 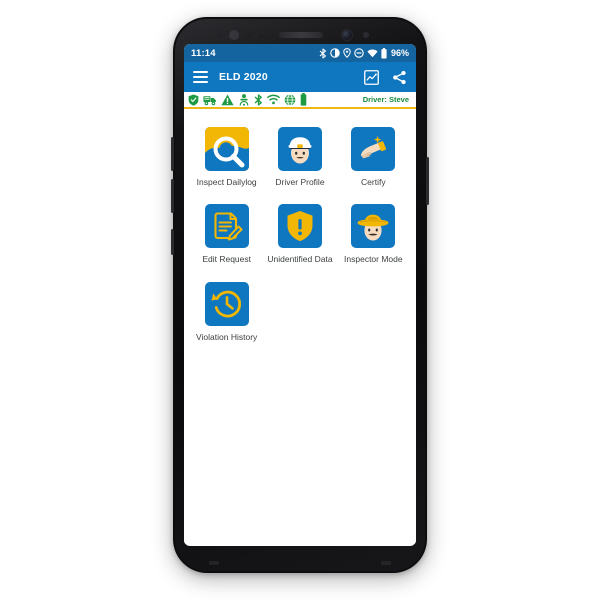 I want to click on magnifier-document-icon, so click(x=226, y=149).